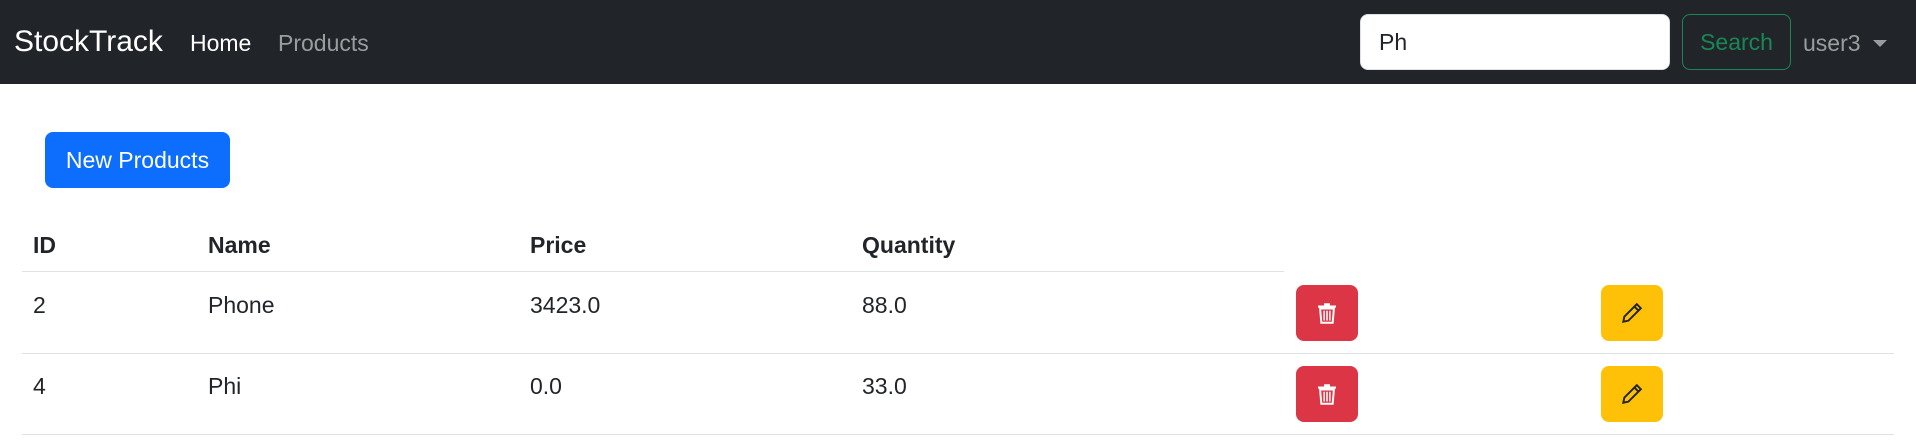 The image size is (1916, 440). What do you see at coordinates (241, 305) in the screenshot?
I see `cell-name: Phone` at bounding box center [241, 305].